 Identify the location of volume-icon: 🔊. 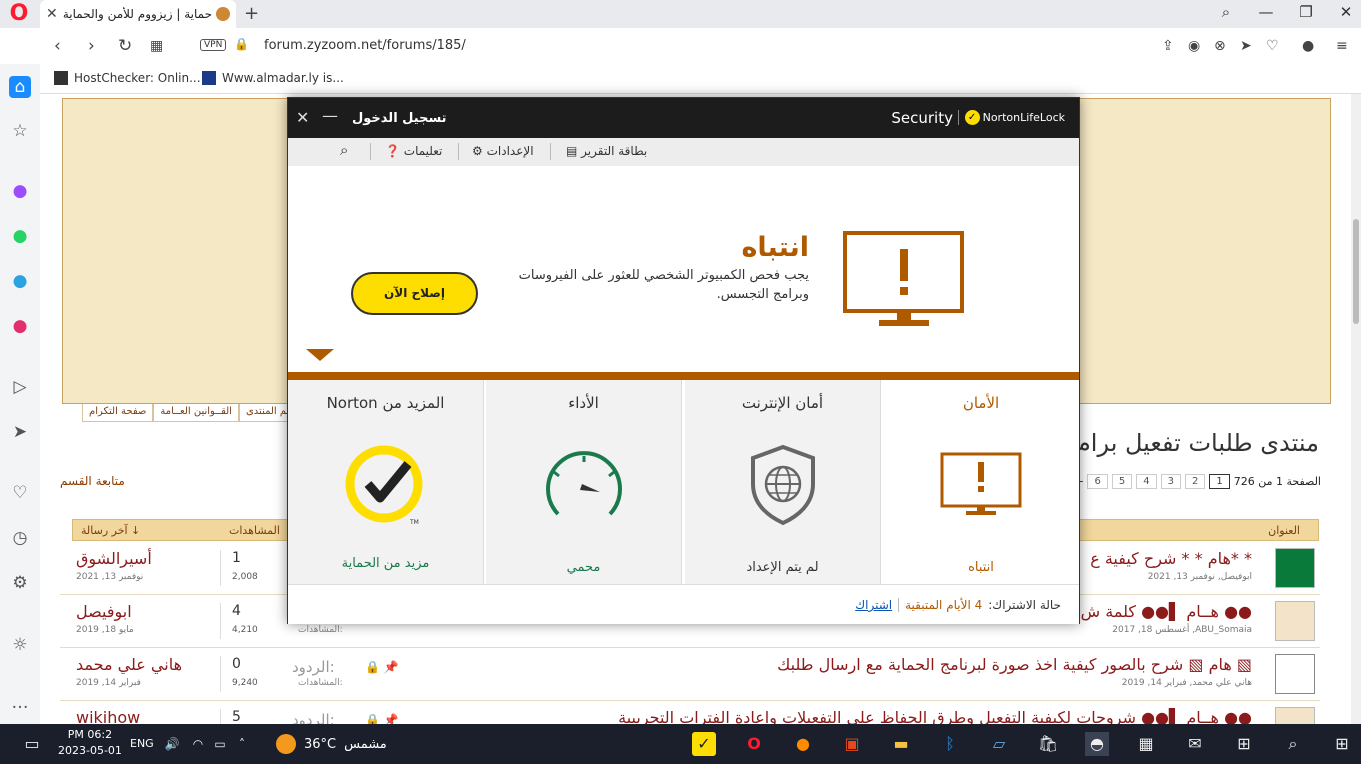
(172, 744).